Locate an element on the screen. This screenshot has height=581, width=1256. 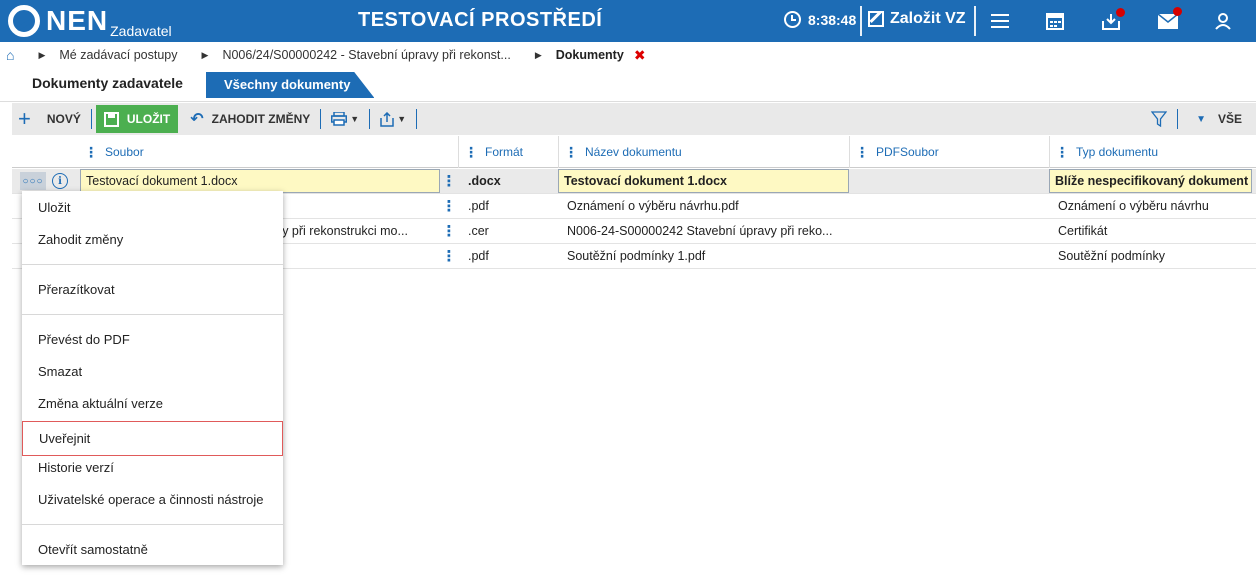
menu-item-smazat: Smazat is located at coordinates (152, 371).